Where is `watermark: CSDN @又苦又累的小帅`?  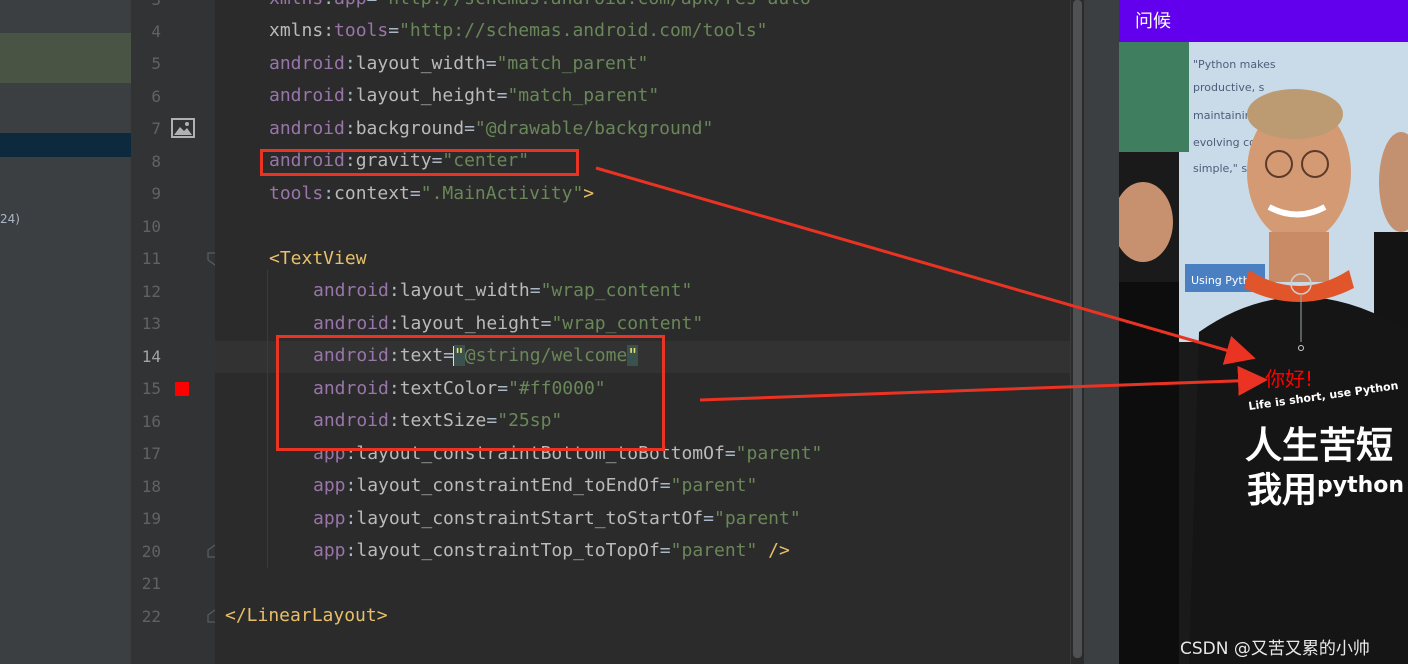 watermark: CSDN @又苦又累的小帅 is located at coordinates (1275, 649).